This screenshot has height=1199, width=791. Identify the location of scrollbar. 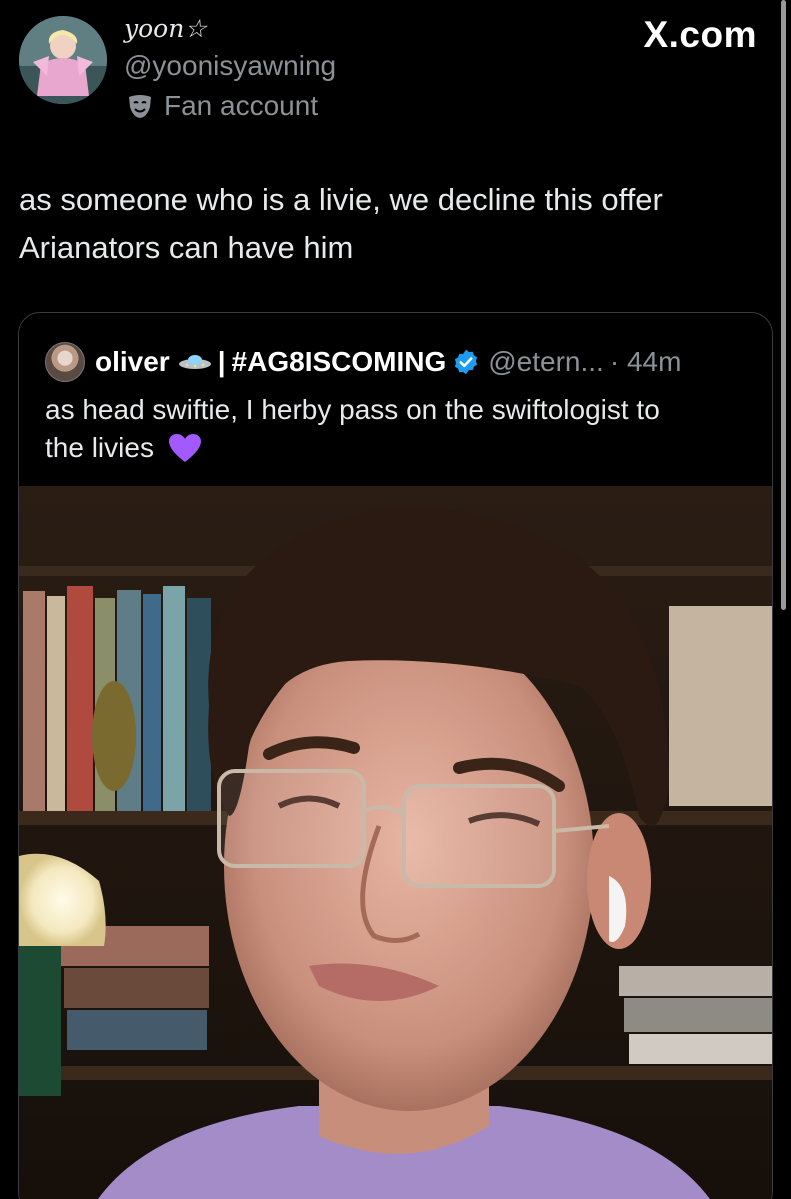
(783, 305).